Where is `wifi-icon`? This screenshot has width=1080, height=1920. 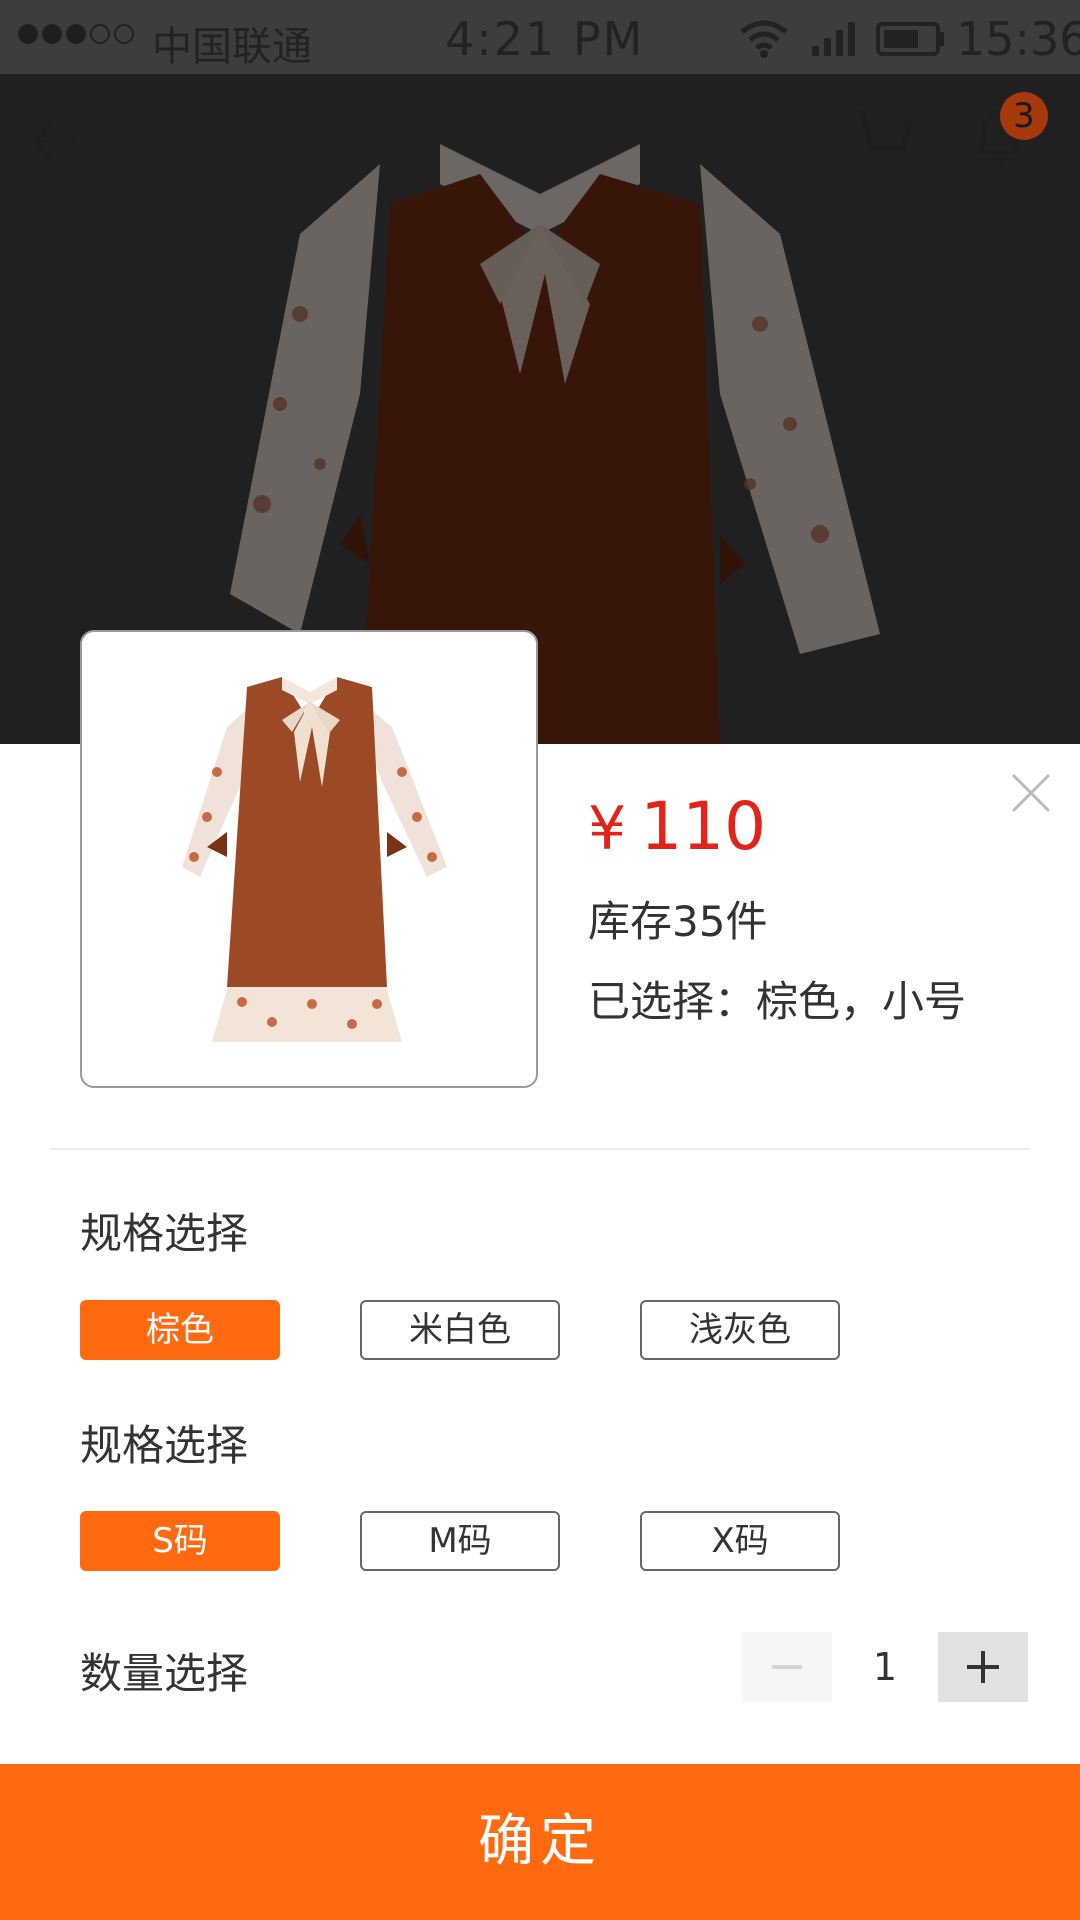 wifi-icon is located at coordinates (764, 39).